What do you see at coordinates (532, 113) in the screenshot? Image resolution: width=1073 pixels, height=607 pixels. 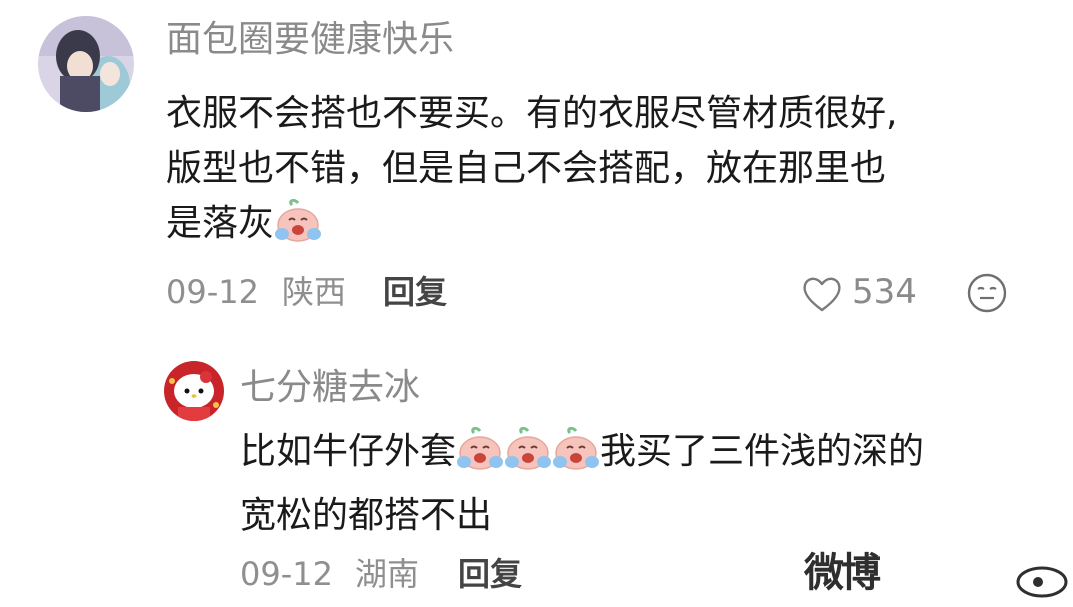 I see `comment-text-line: 衣服不会搭也不要买。有的衣服尽管材质很好,` at bounding box center [532, 113].